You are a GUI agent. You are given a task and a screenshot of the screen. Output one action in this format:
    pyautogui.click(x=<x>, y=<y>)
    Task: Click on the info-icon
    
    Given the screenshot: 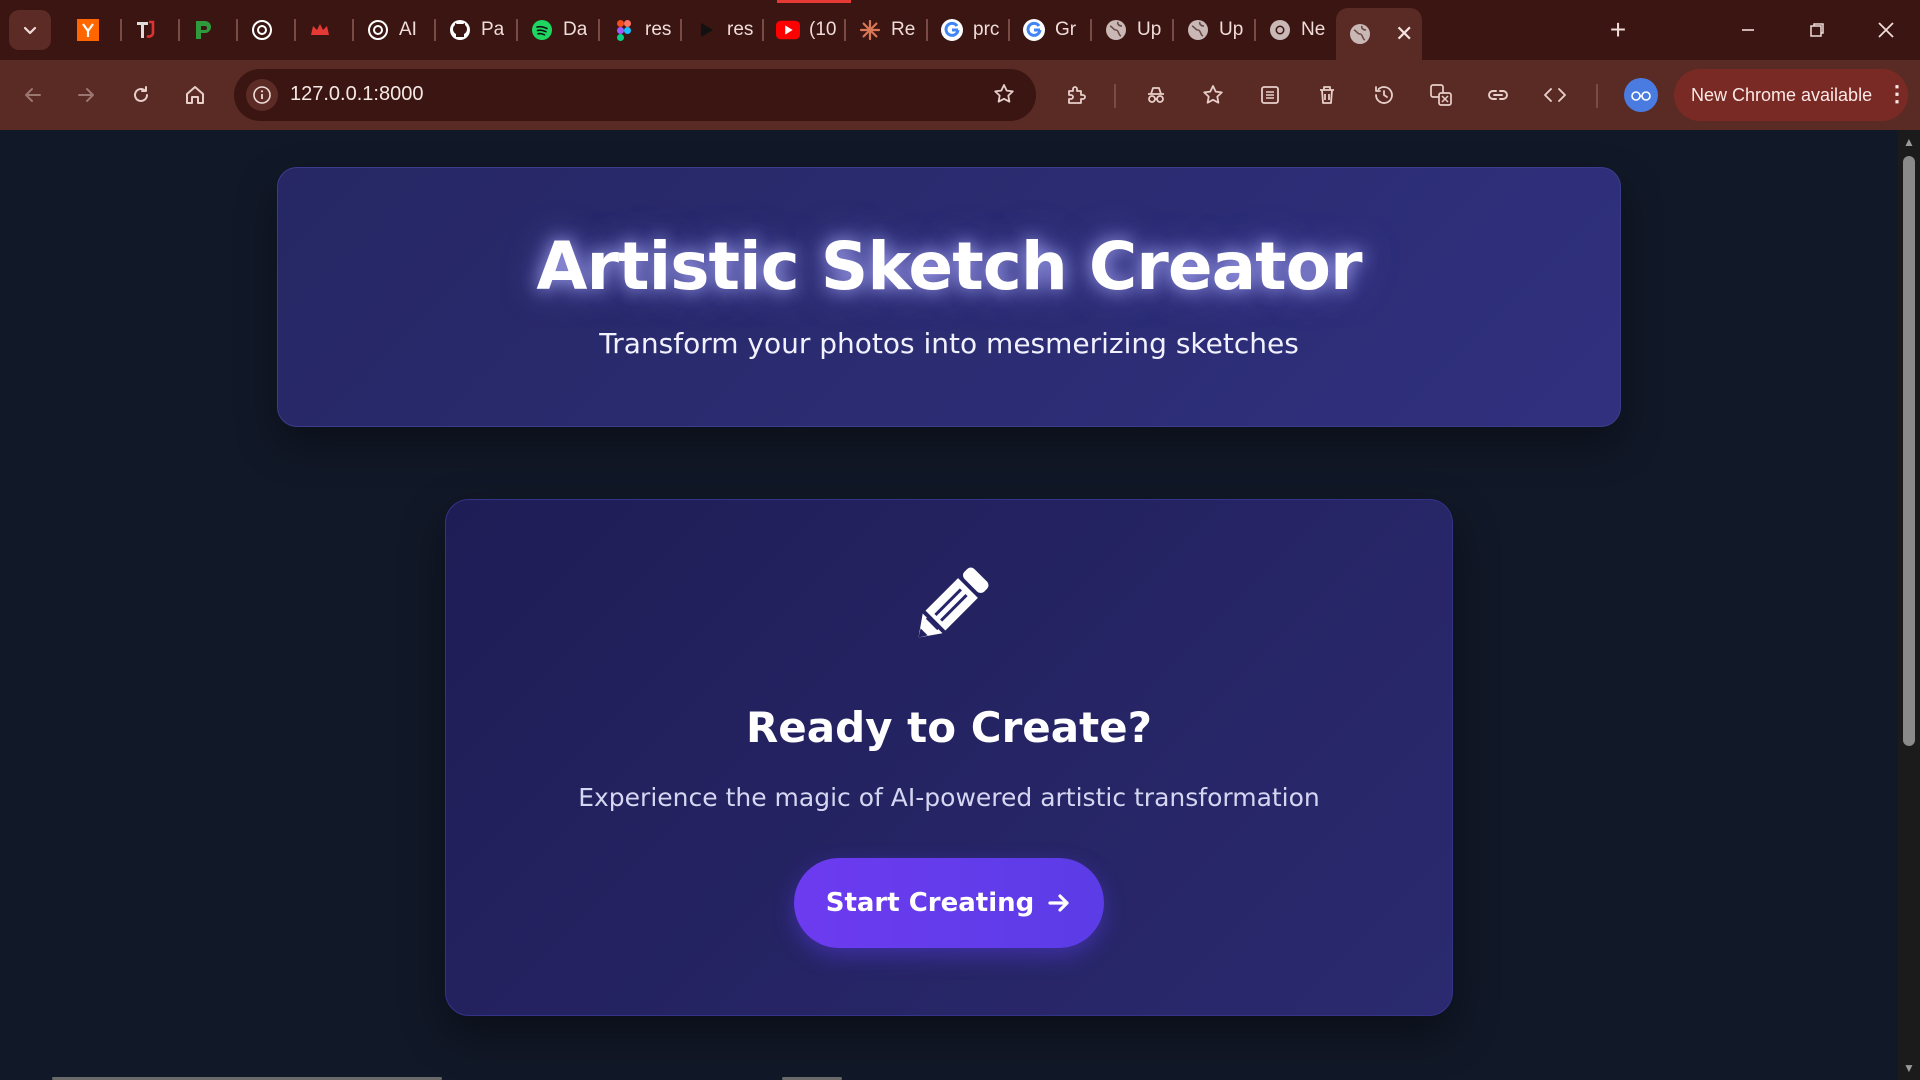 What is the action you would take?
    pyautogui.click(x=262, y=95)
    